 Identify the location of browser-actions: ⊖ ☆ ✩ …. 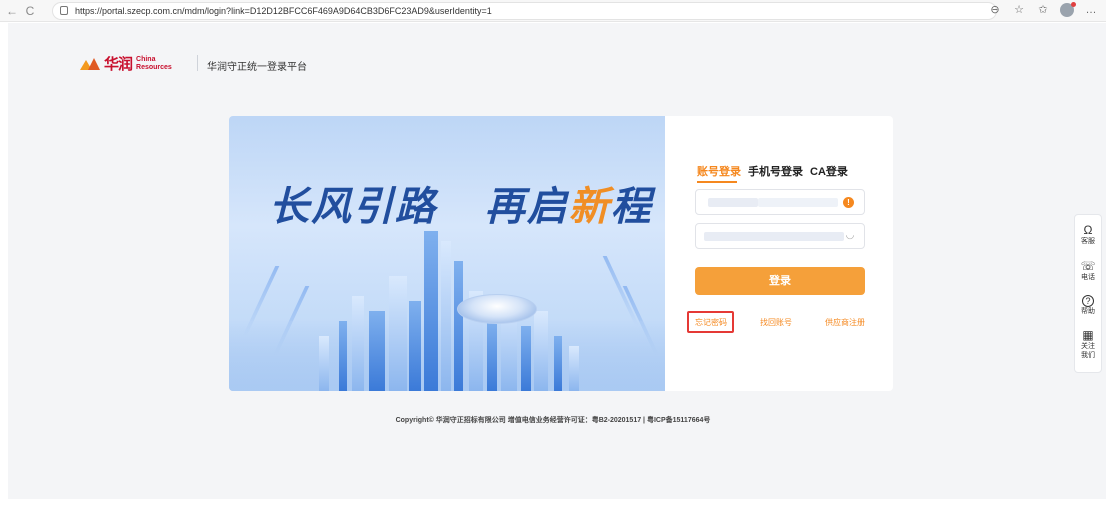
(1043, 9).